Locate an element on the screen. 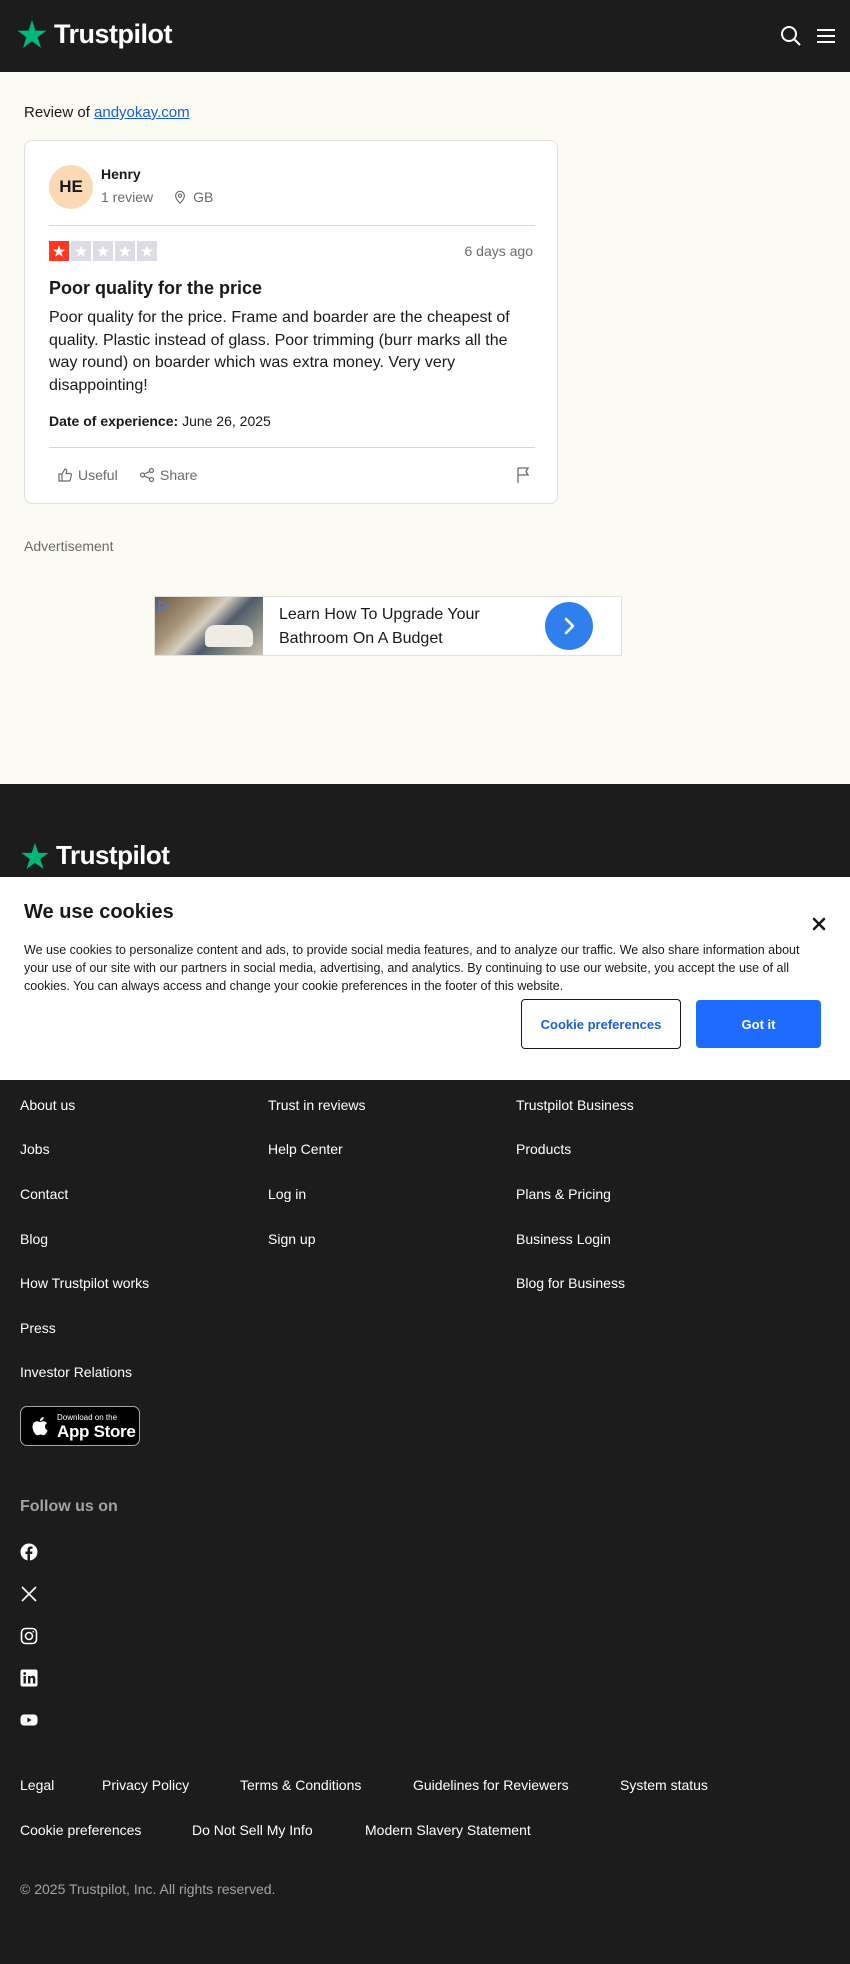  footer-trustpilot-logo: Trustpilot is located at coordinates (95, 855).